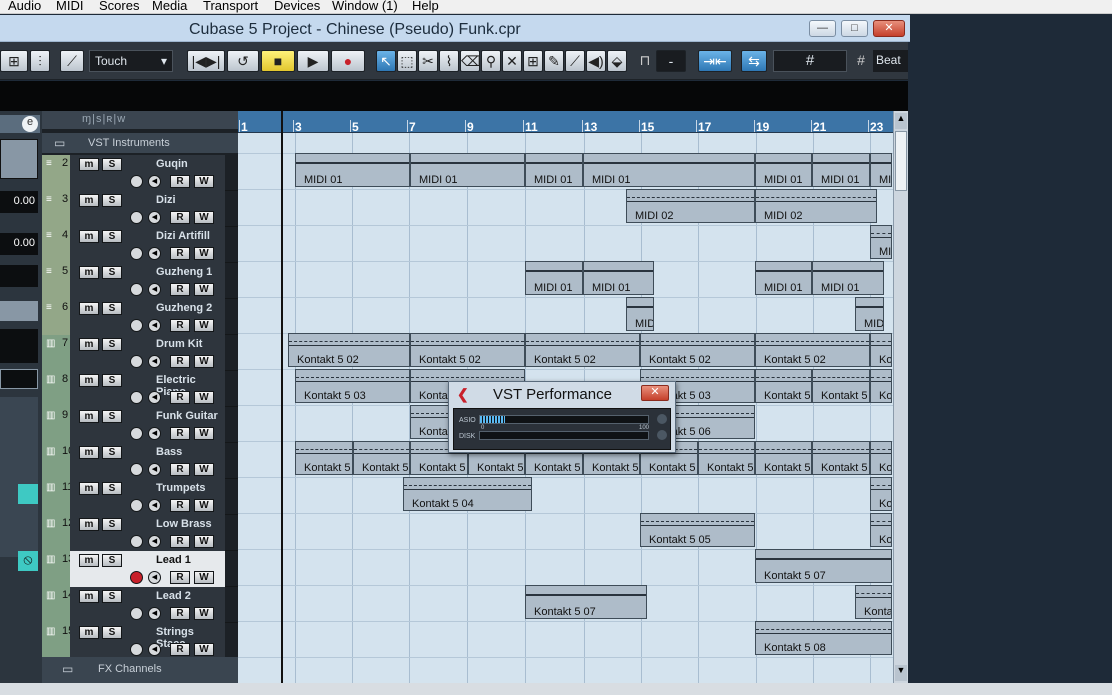  What do you see at coordinates (467, 494) in the screenshot?
I see `event-part: Kontakt 5 04` at bounding box center [467, 494].